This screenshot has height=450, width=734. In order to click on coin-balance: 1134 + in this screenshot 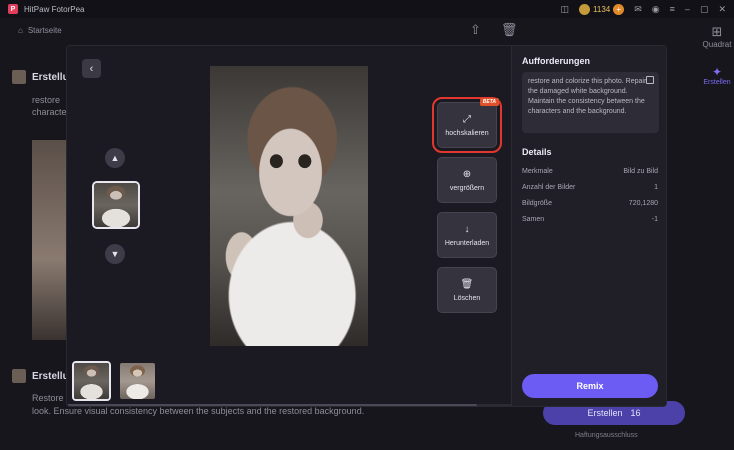, I will do `click(602, 9)`.